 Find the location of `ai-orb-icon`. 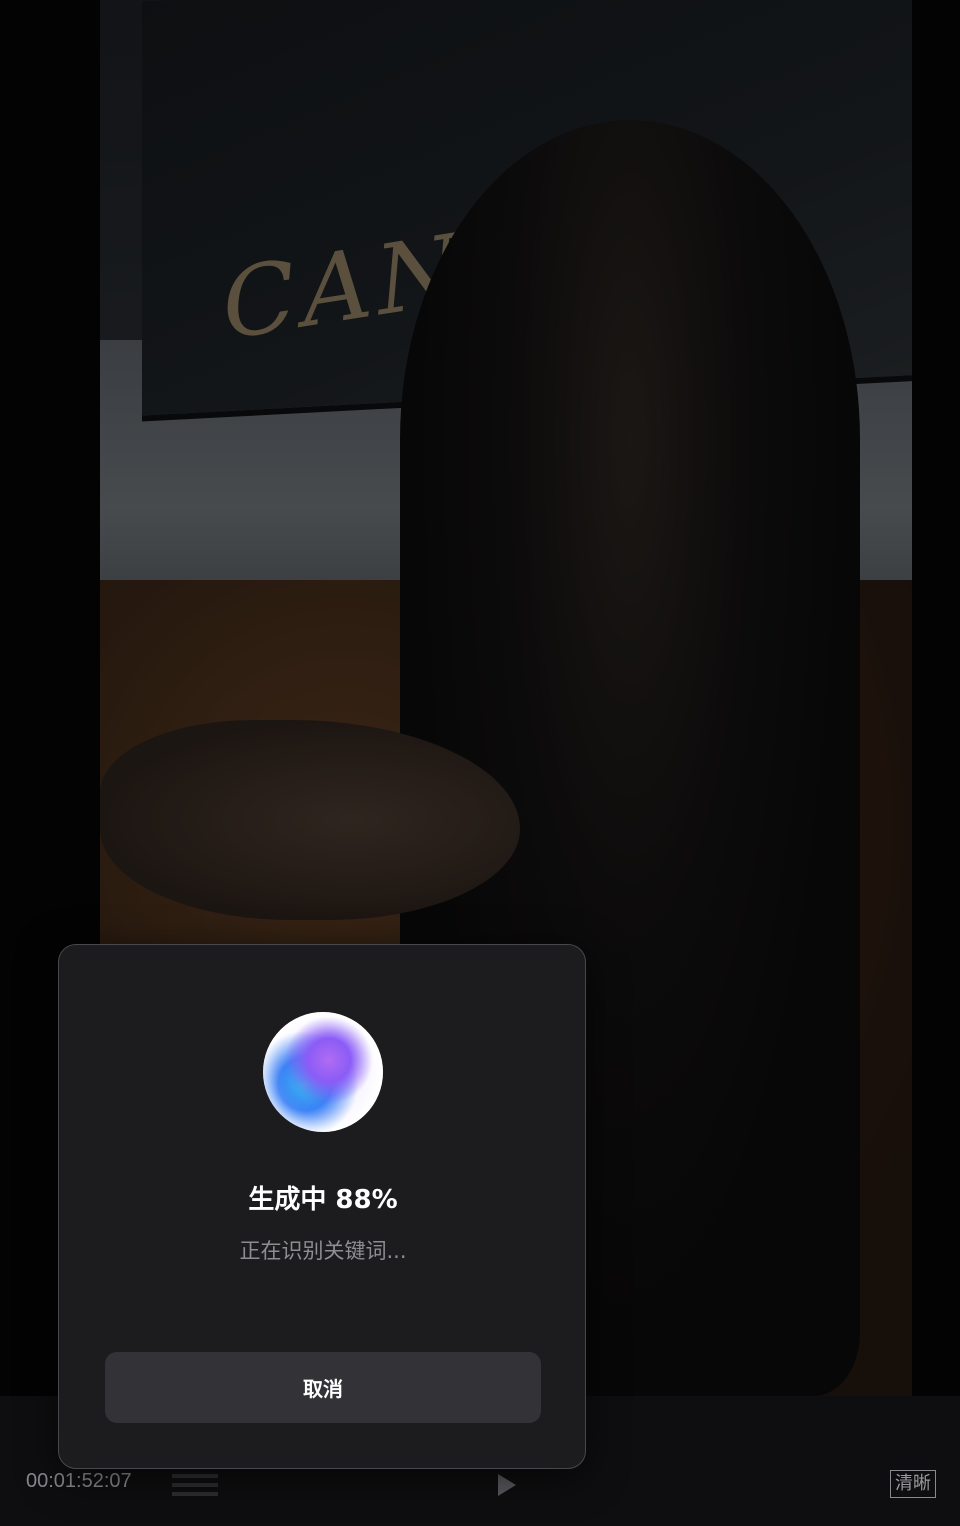

ai-orb-icon is located at coordinates (323, 1072).